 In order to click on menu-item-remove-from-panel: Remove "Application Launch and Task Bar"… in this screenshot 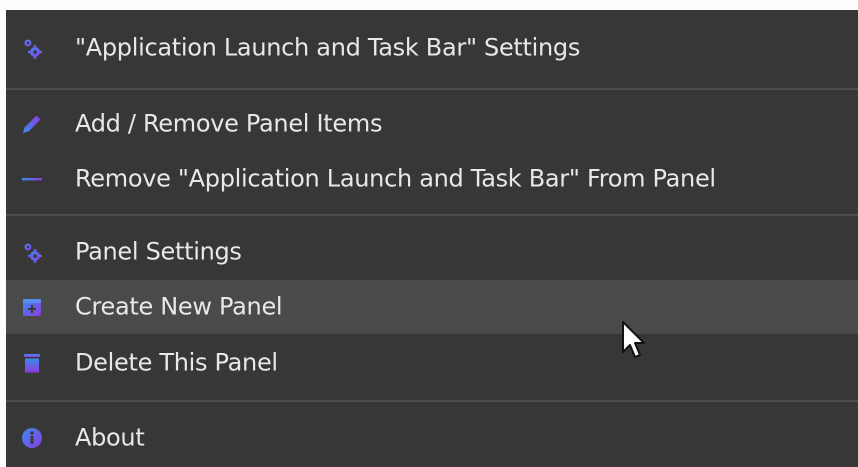, I will do `click(432, 179)`.